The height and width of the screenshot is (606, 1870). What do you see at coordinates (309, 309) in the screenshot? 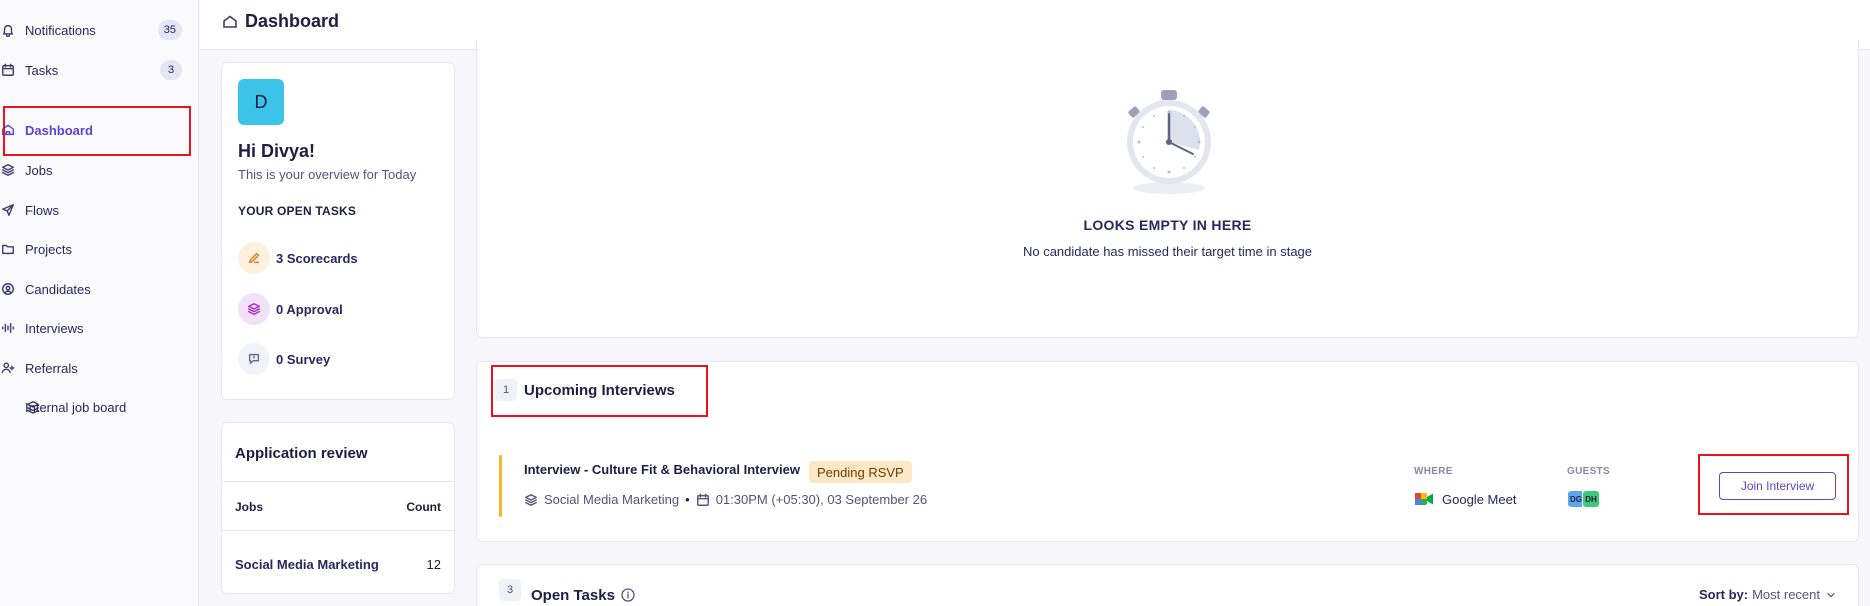
I see `task-label: 0 Approval` at bounding box center [309, 309].